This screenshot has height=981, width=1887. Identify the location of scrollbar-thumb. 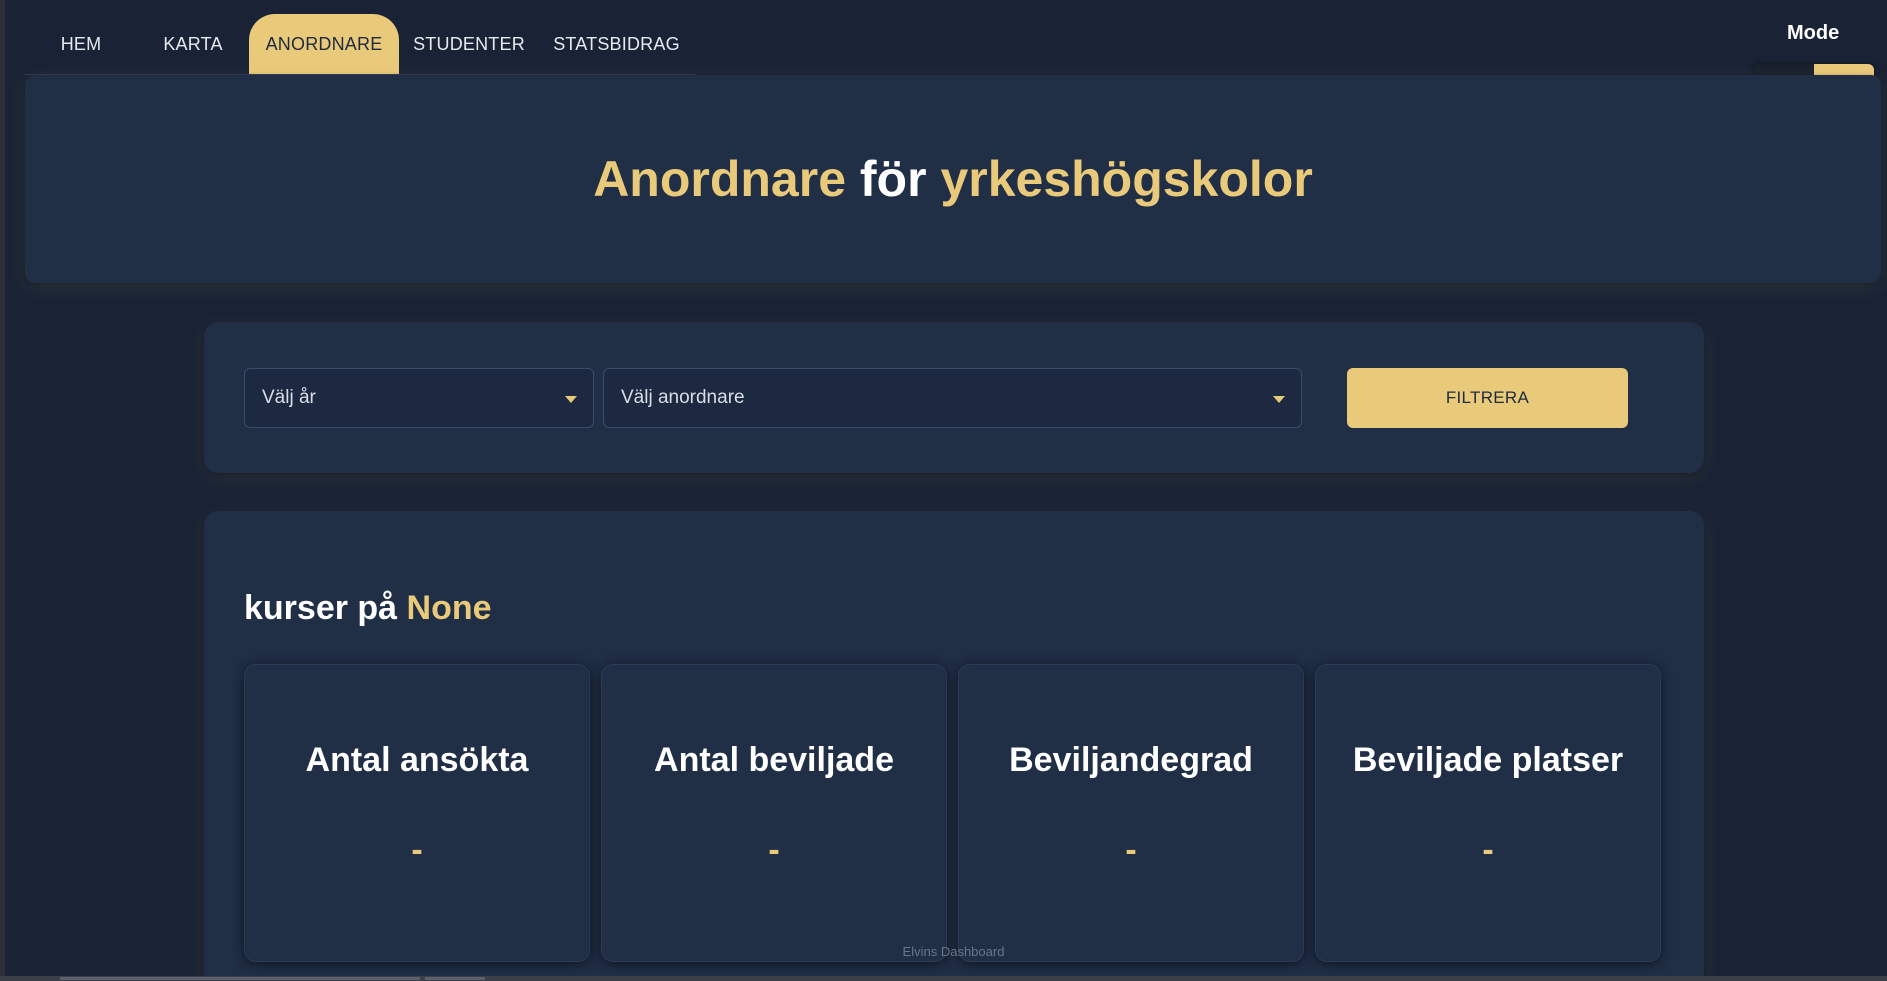
(240, 978).